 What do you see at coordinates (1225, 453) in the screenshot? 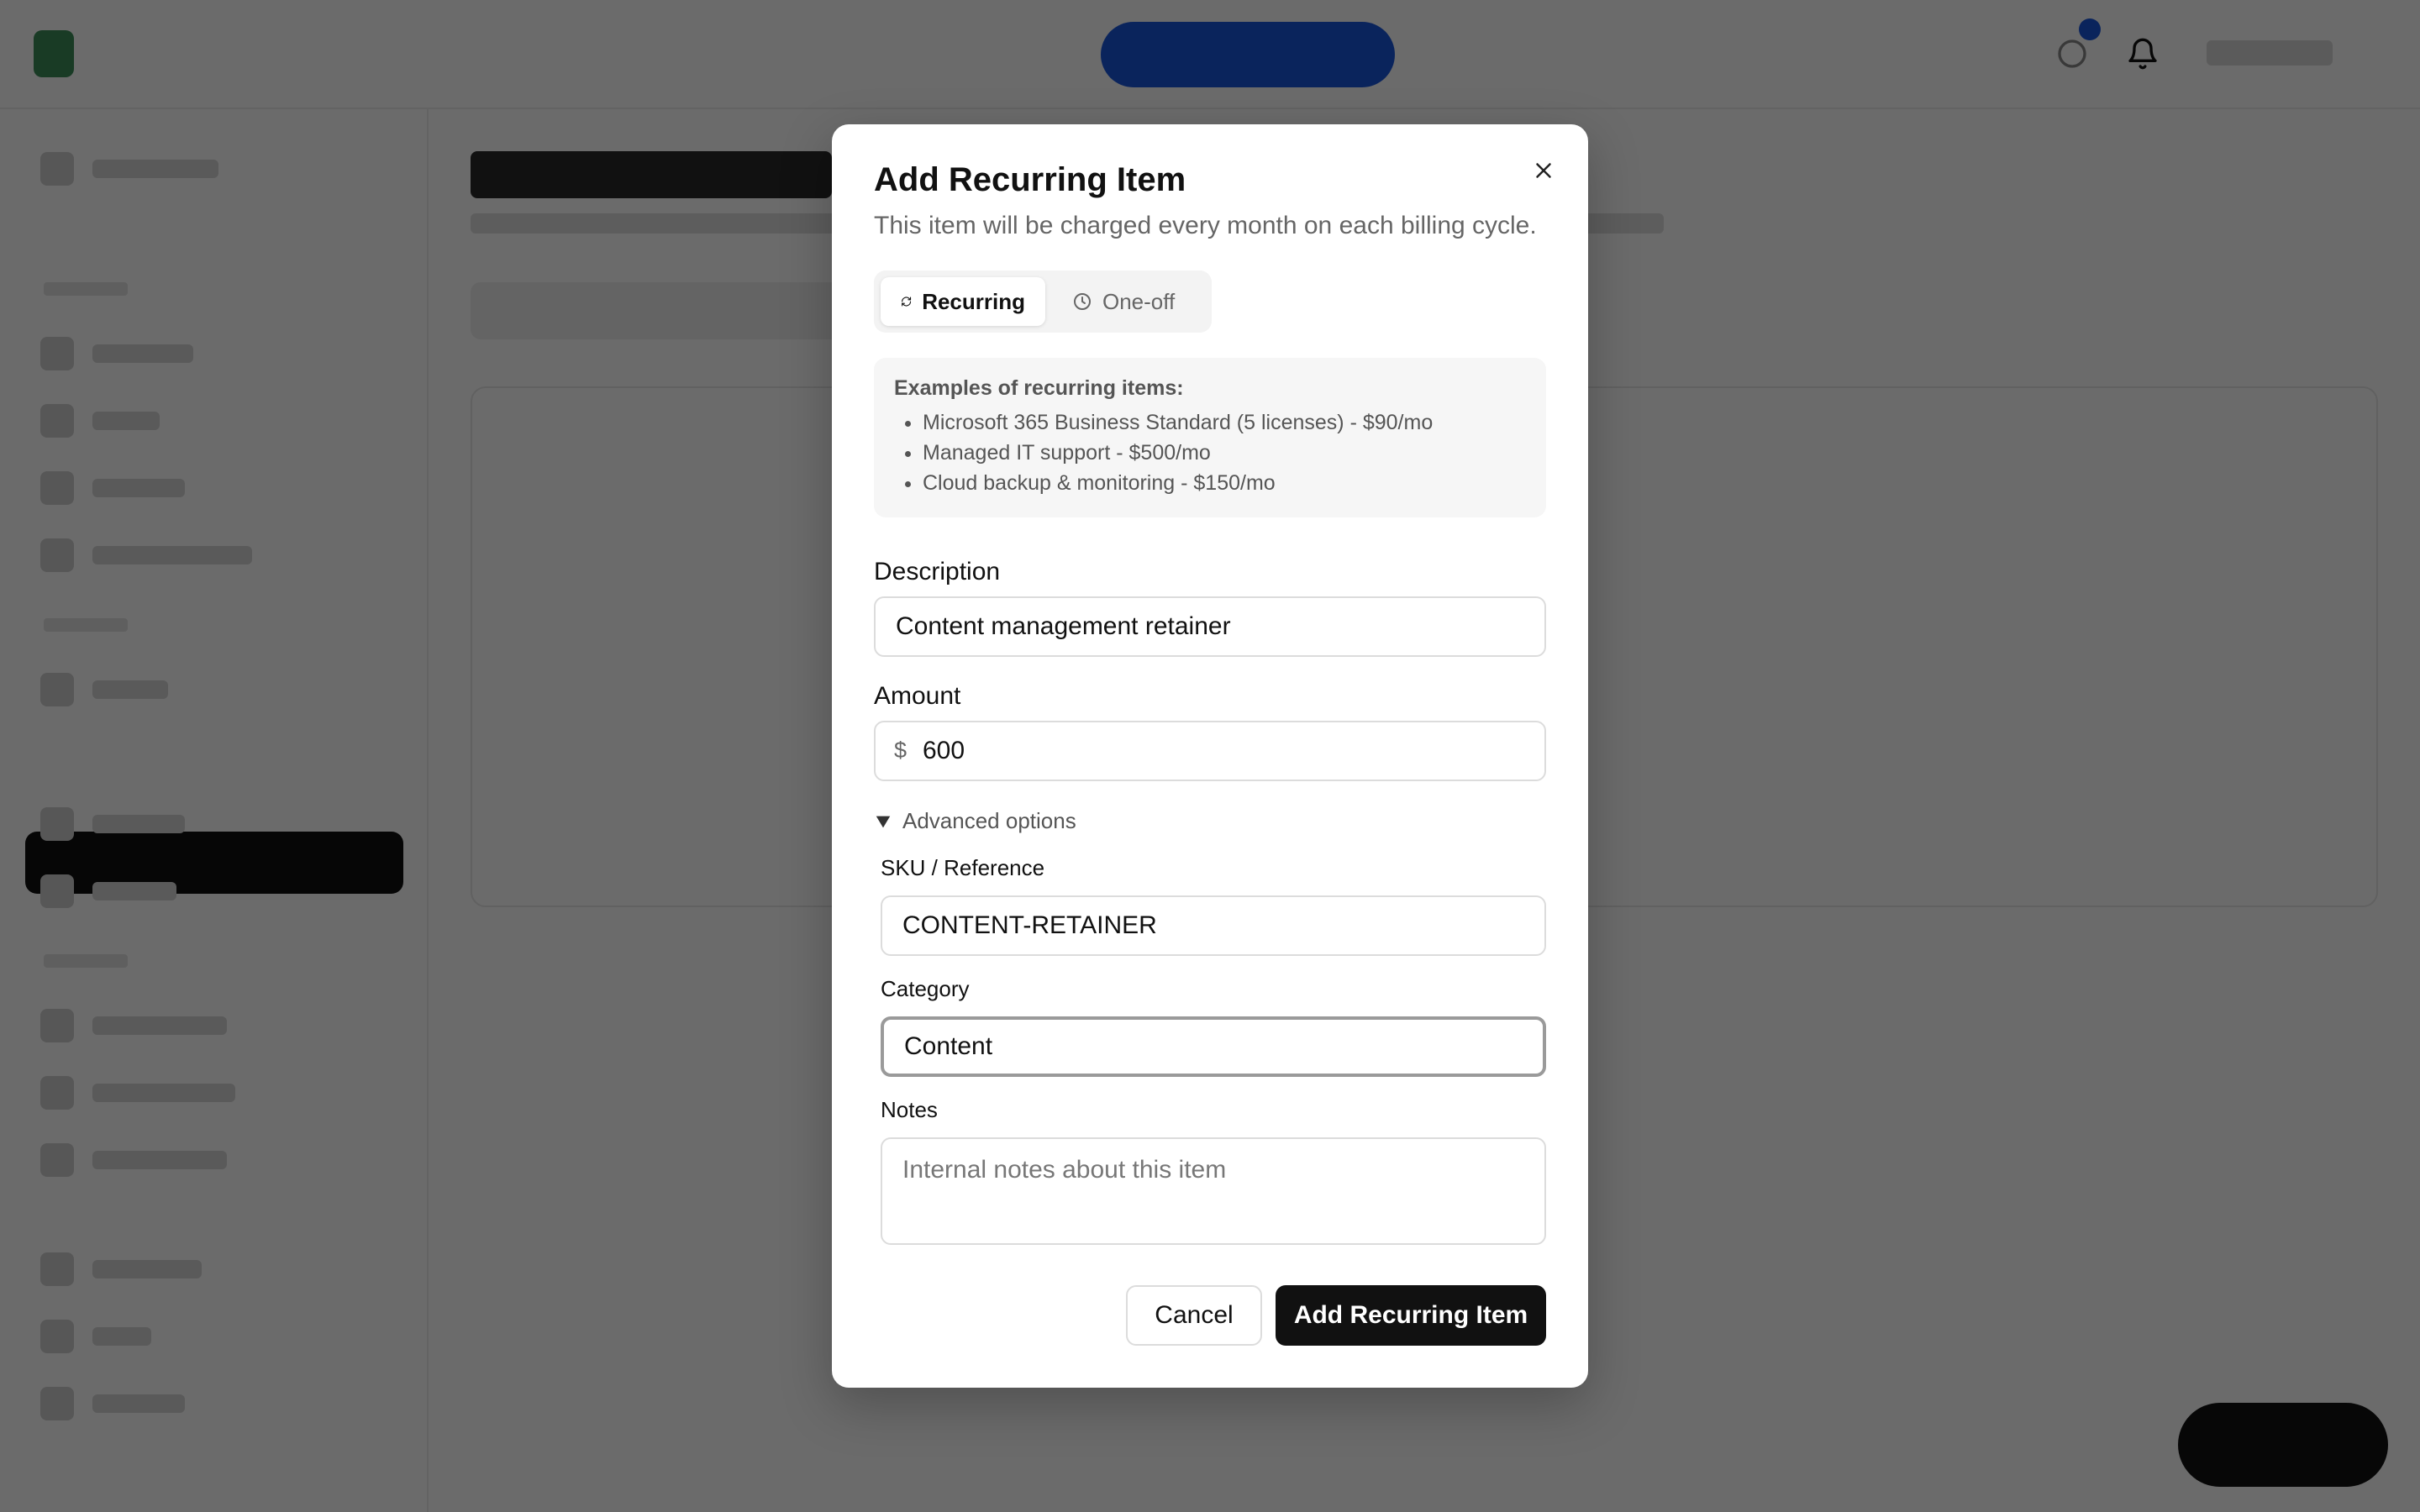
I see `example-item: Managed IT support - $500/mo` at bounding box center [1225, 453].